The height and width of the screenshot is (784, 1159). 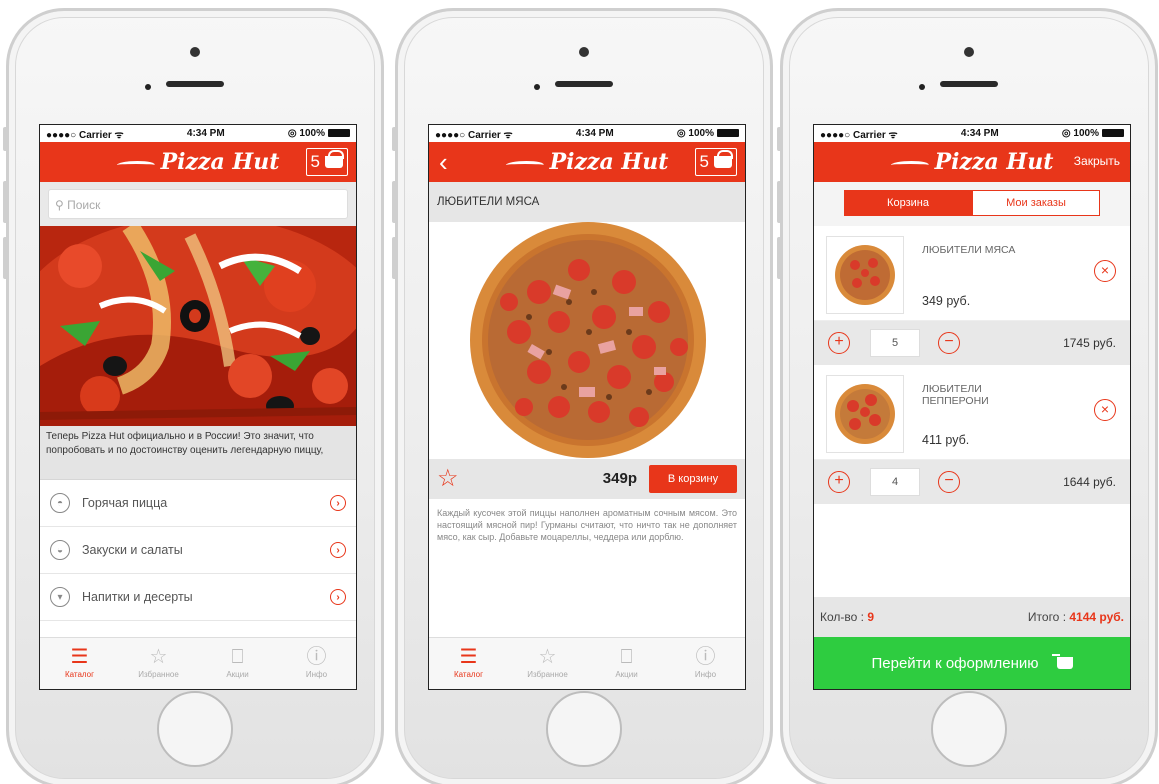 I want to click on product-pizza-image, so click(x=587, y=340).